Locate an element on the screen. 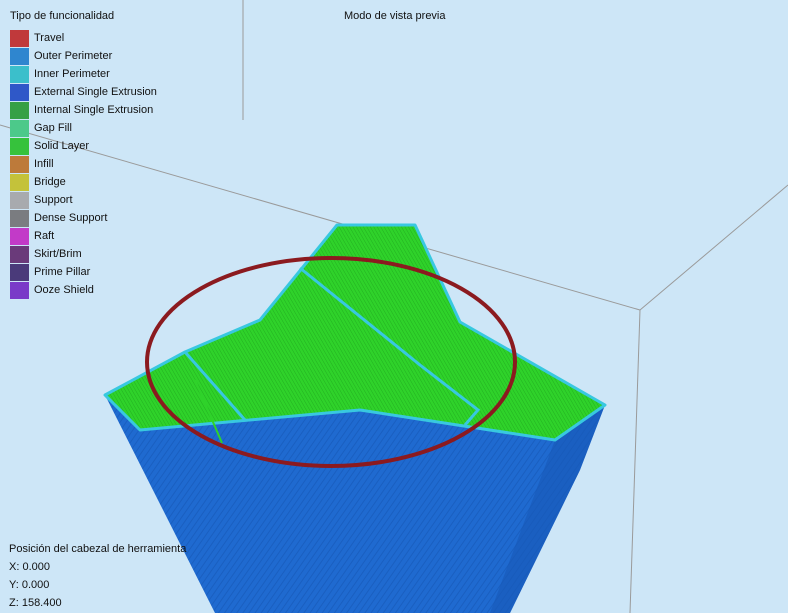 This screenshot has height=613, width=788. legend-label: Outer Perimeter is located at coordinates (73, 56).